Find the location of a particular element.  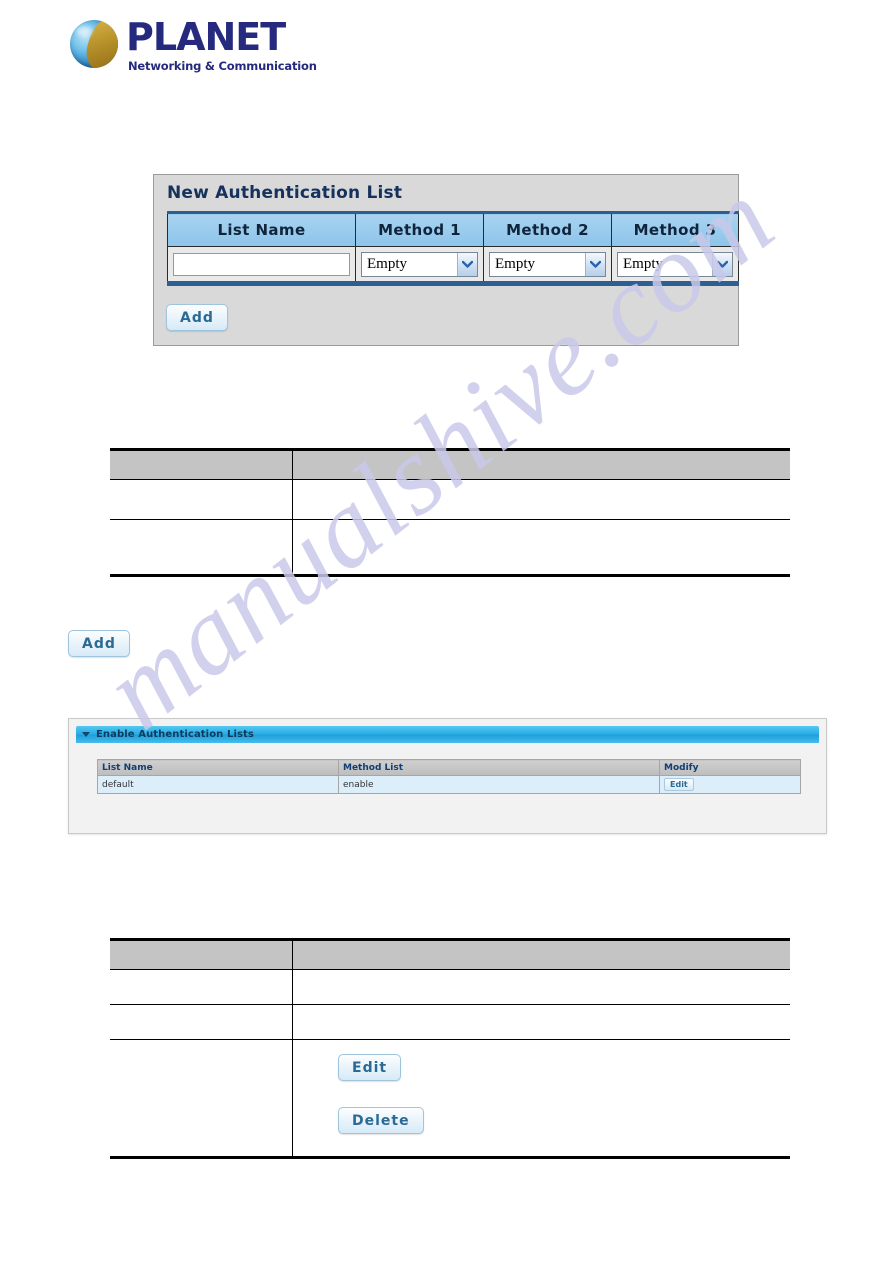

method-3-select: Empty is located at coordinates (675, 264).